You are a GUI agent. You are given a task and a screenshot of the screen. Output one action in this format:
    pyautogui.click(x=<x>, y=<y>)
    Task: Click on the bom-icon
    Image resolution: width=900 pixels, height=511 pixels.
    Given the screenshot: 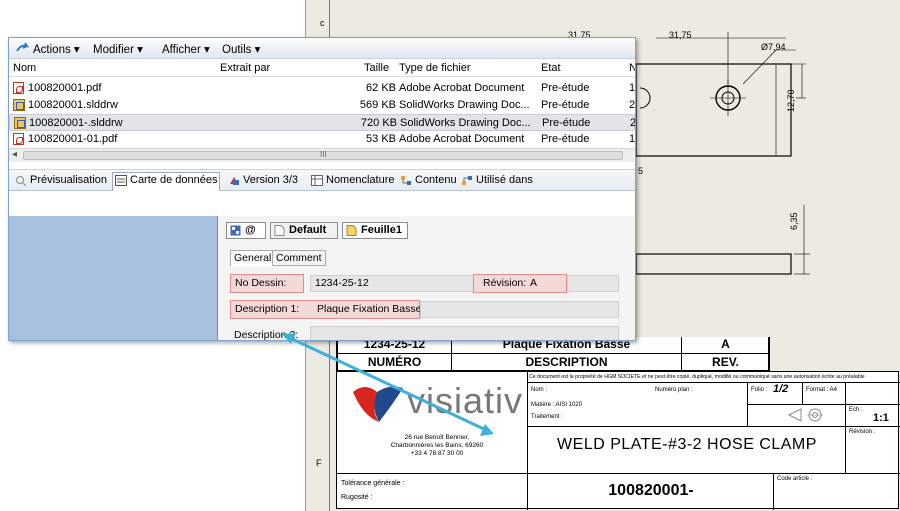 What is the action you would take?
    pyautogui.click(x=317, y=180)
    